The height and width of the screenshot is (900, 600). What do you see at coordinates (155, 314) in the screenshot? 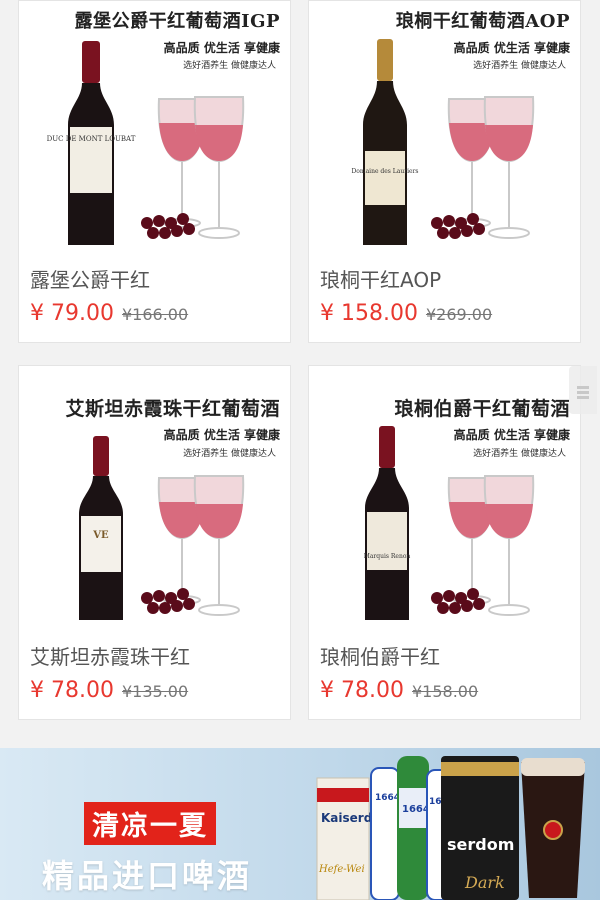
I see `original-price: ¥166.00` at bounding box center [155, 314].